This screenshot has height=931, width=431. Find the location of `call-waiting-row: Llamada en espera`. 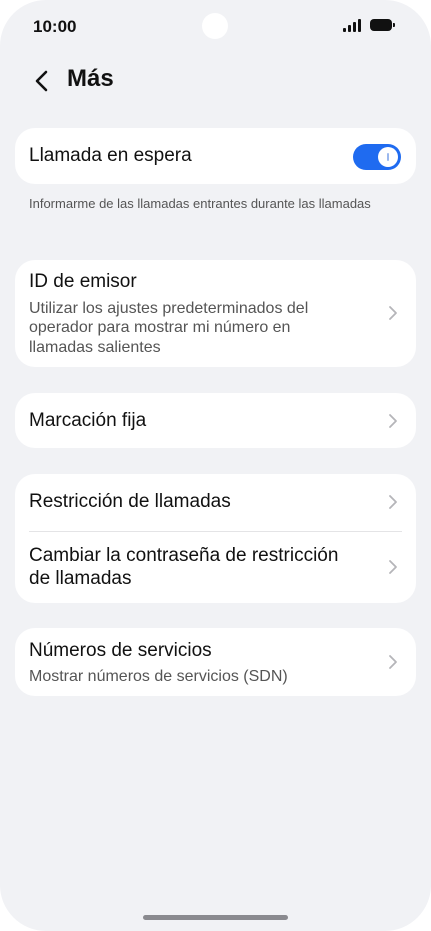

call-waiting-row: Llamada en espera is located at coordinates (215, 156).